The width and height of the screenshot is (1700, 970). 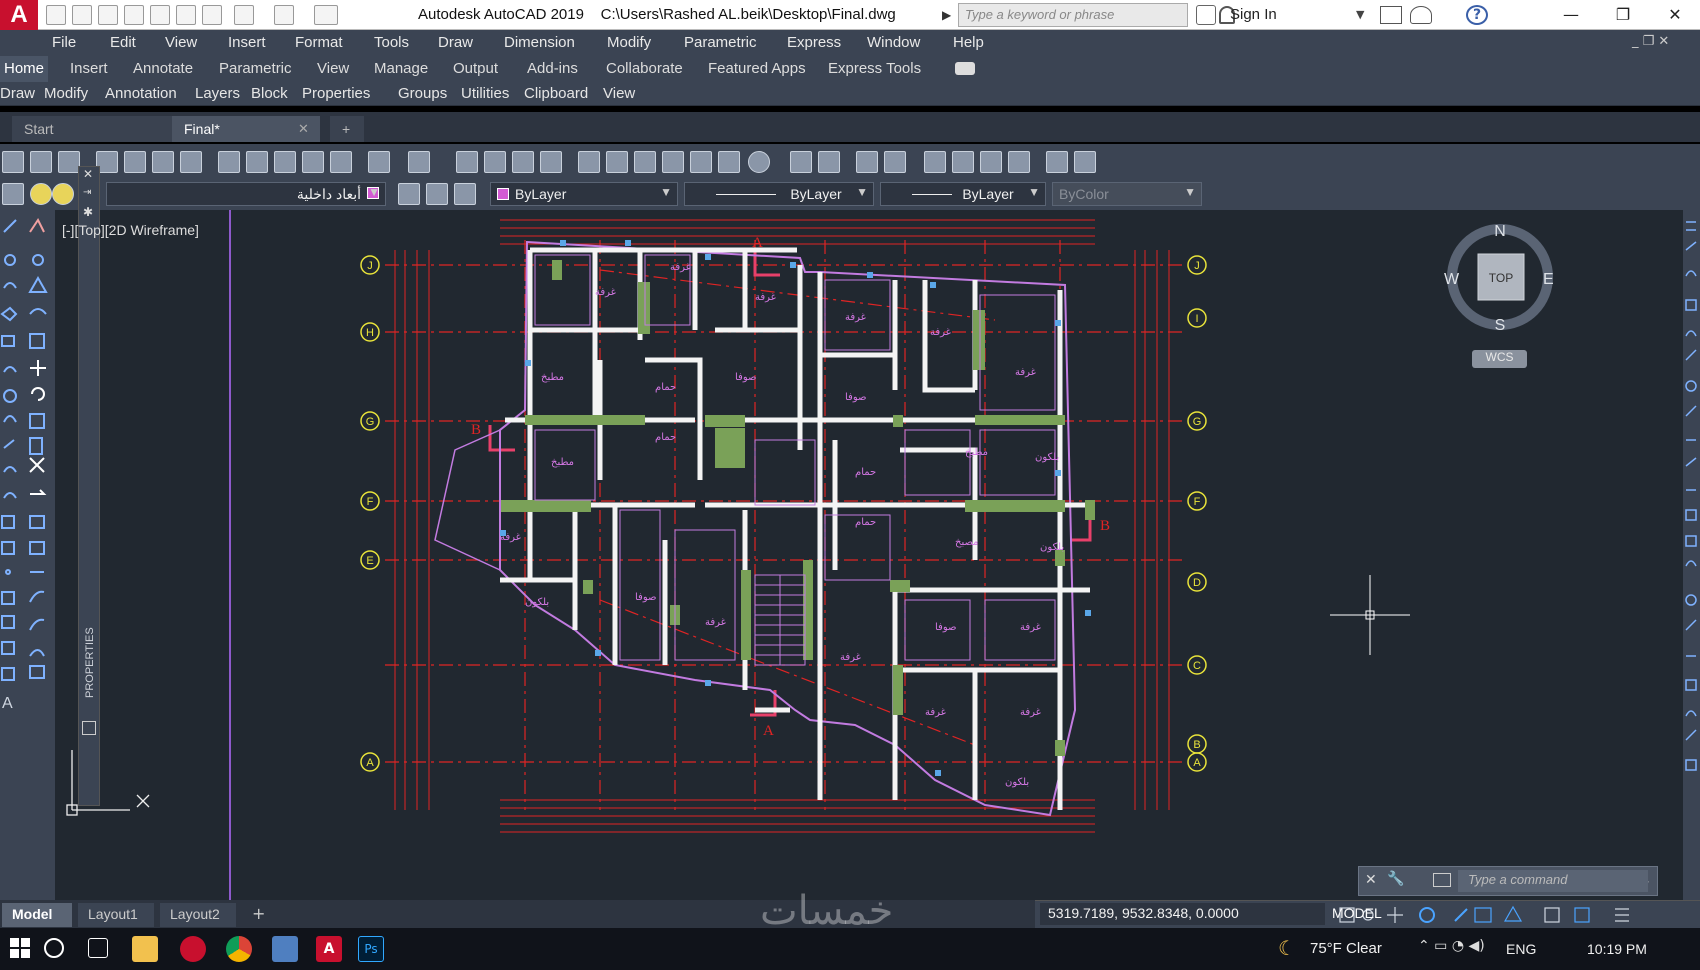 What do you see at coordinates (895, 162) in the screenshot?
I see `quick-select-icon` at bounding box center [895, 162].